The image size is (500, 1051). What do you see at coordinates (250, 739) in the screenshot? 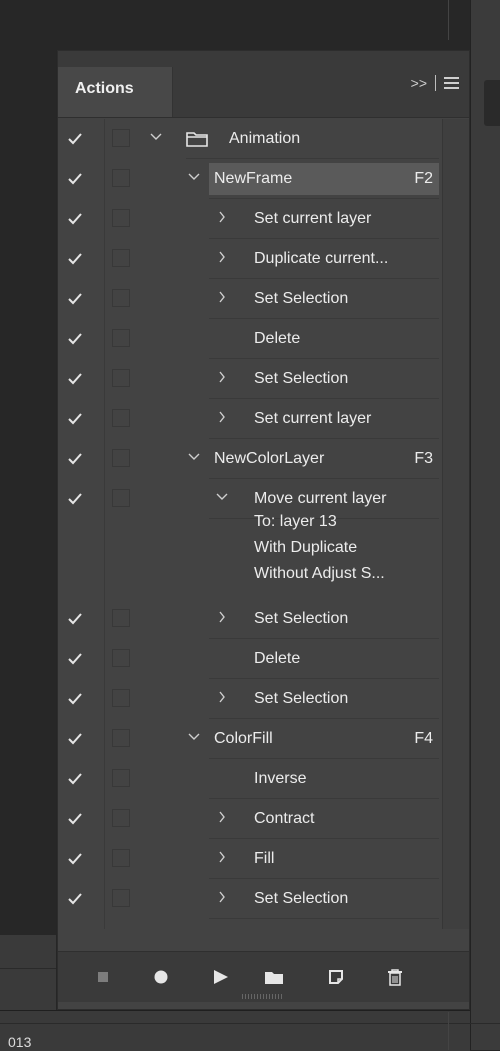
I see `action-row: ColorFill F4` at bounding box center [250, 739].